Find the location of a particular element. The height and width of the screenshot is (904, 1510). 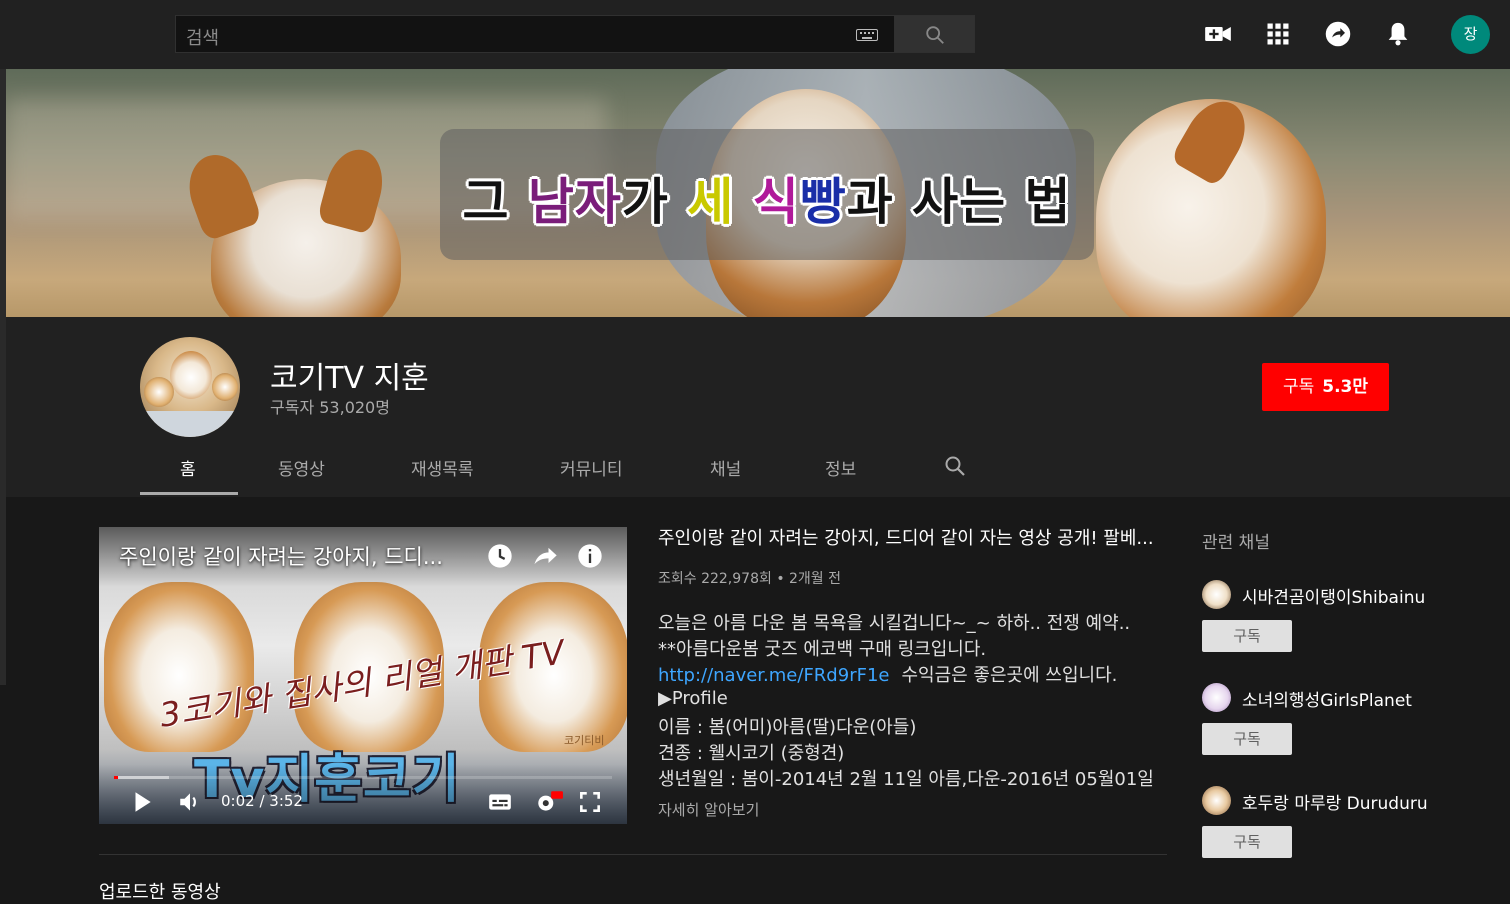

keyboard-icon is located at coordinates (867, 35).